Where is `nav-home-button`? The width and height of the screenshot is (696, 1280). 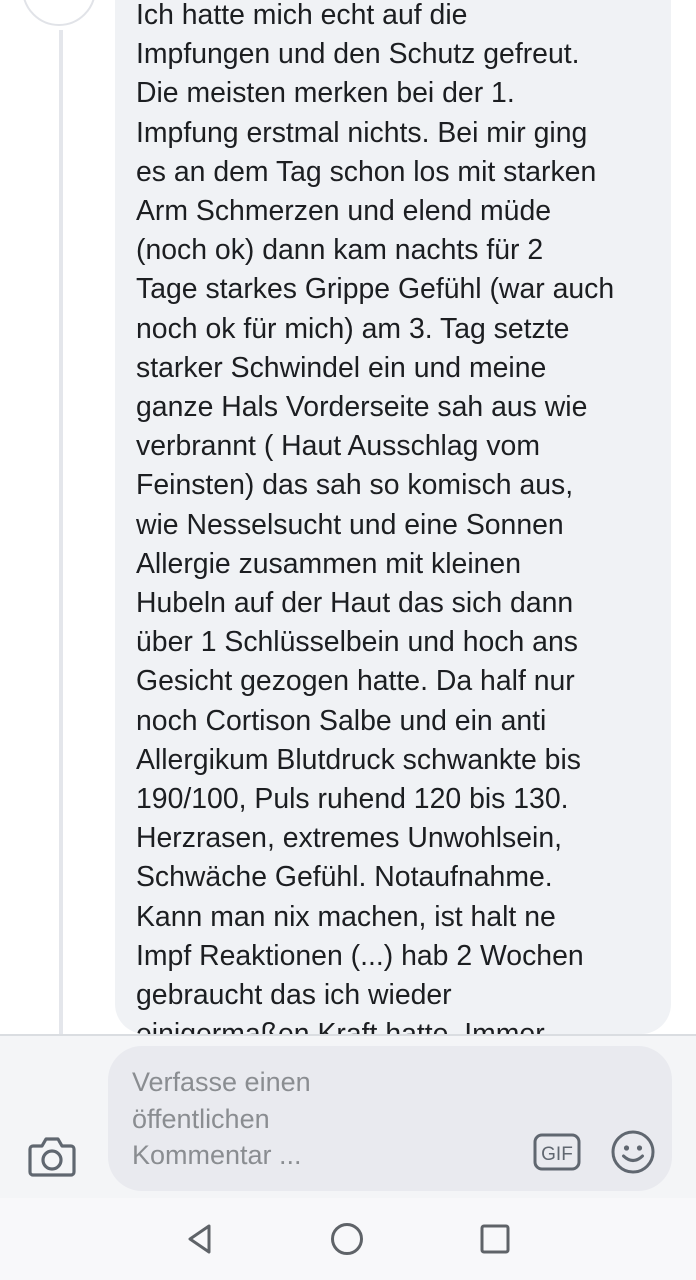 nav-home-button is located at coordinates (347, 1239).